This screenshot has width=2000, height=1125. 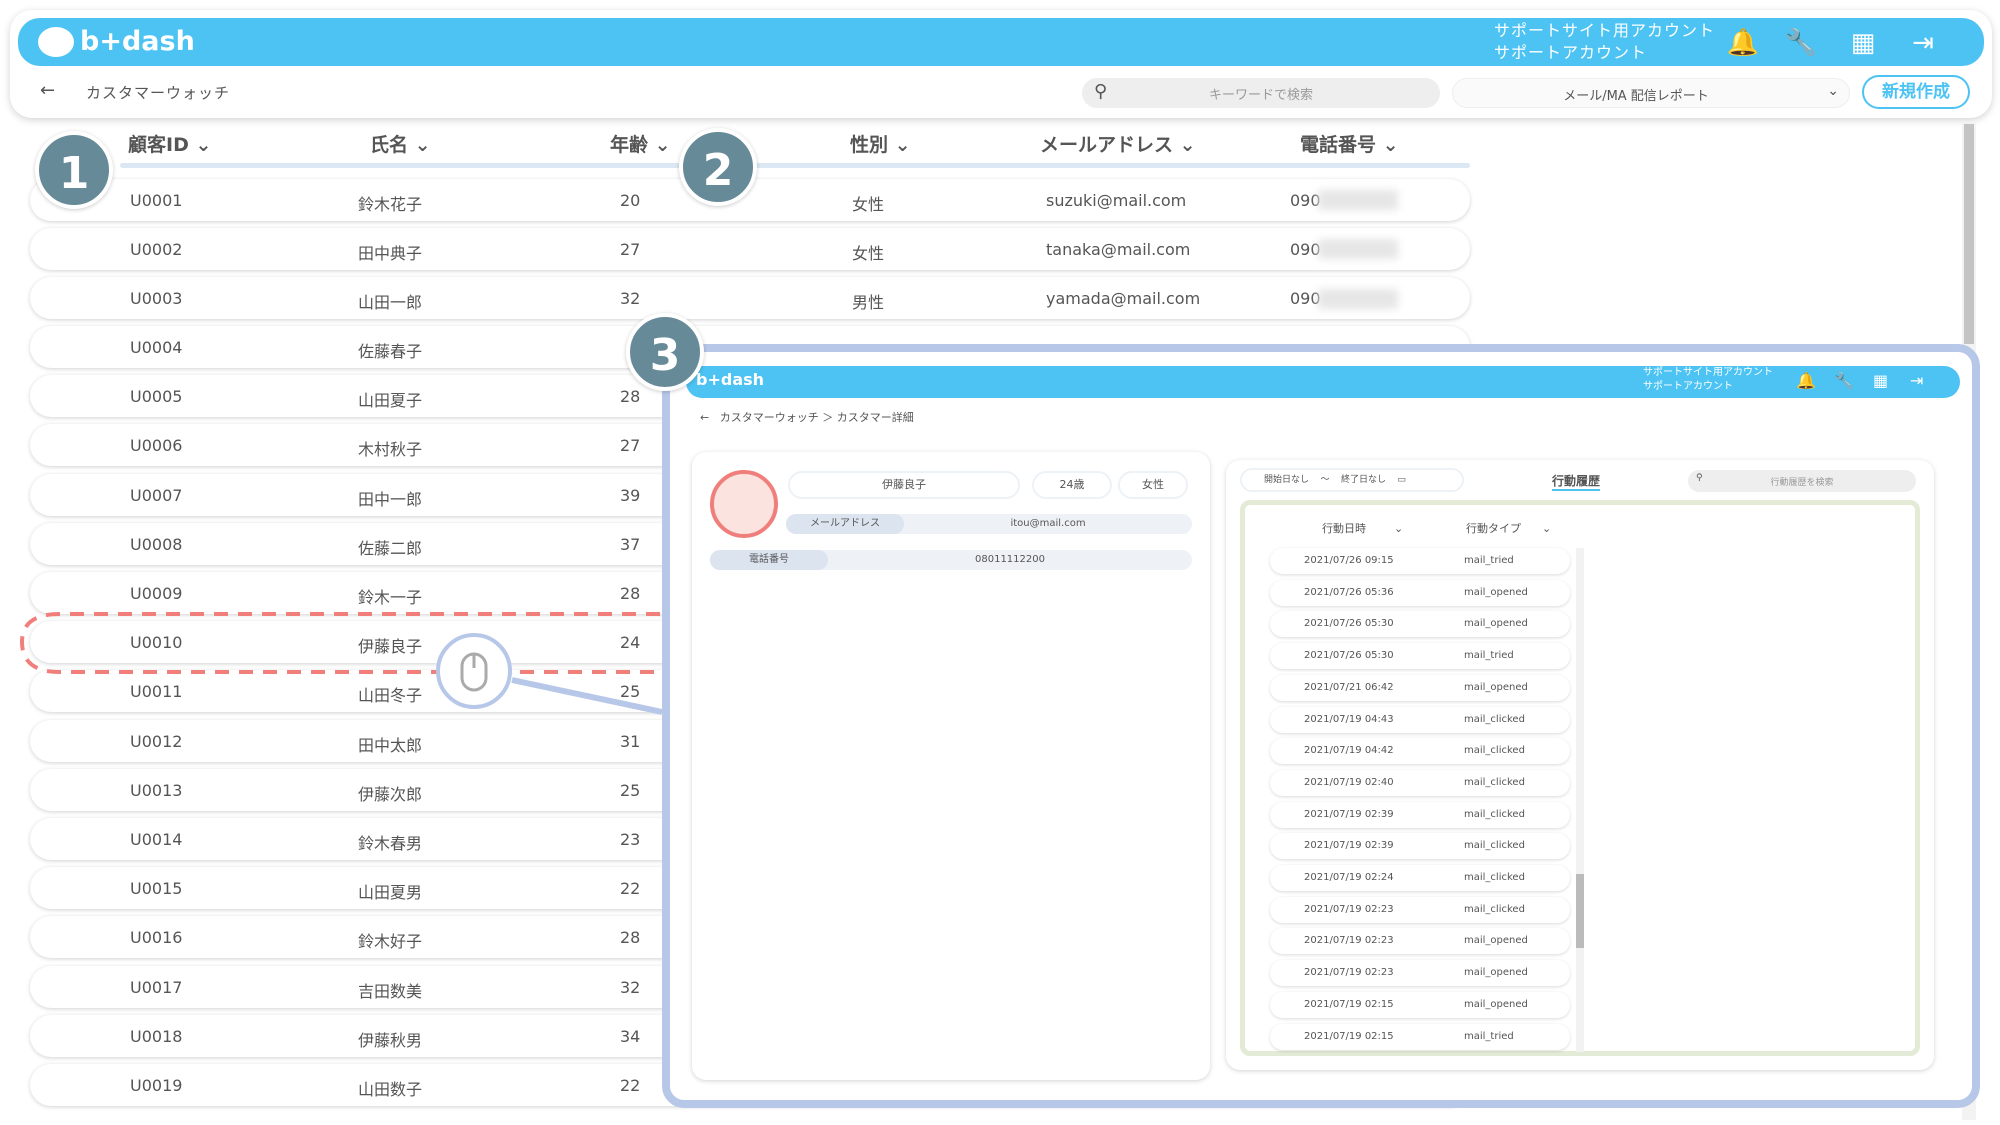 What do you see at coordinates (1349, 719) in the screenshot?
I see `history-date: 2021/07/19 04:43` at bounding box center [1349, 719].